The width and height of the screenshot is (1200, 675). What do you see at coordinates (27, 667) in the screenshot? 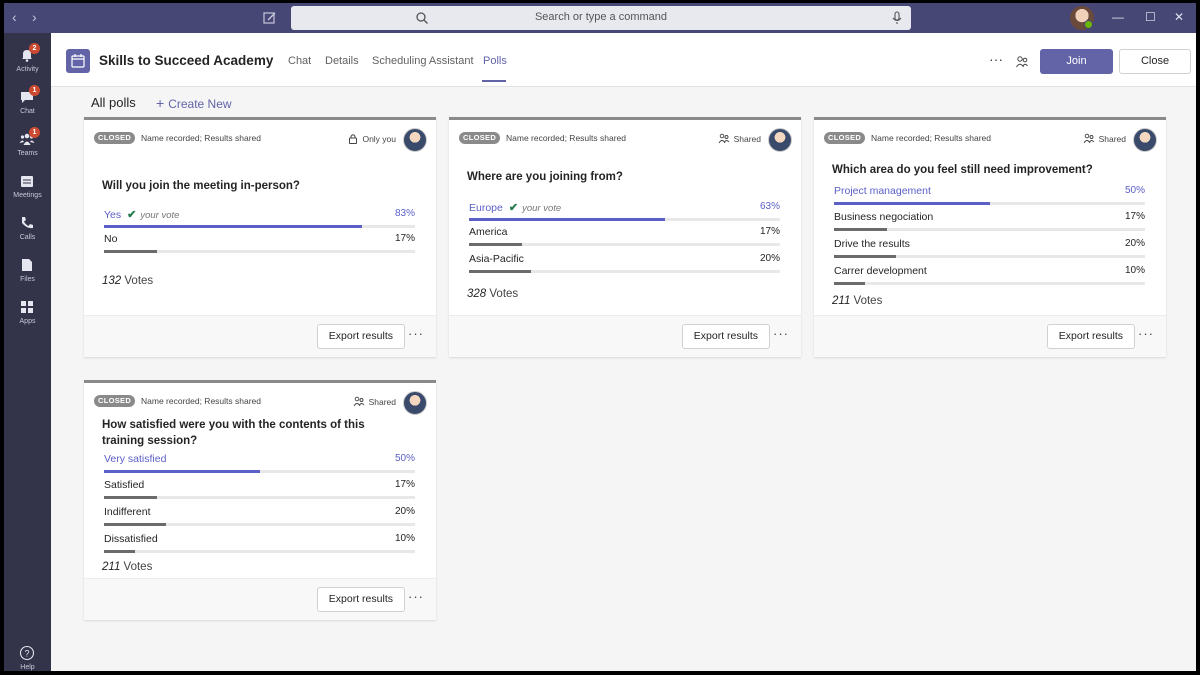
I see `rail-label: Help` at bounding box center [27, 667].